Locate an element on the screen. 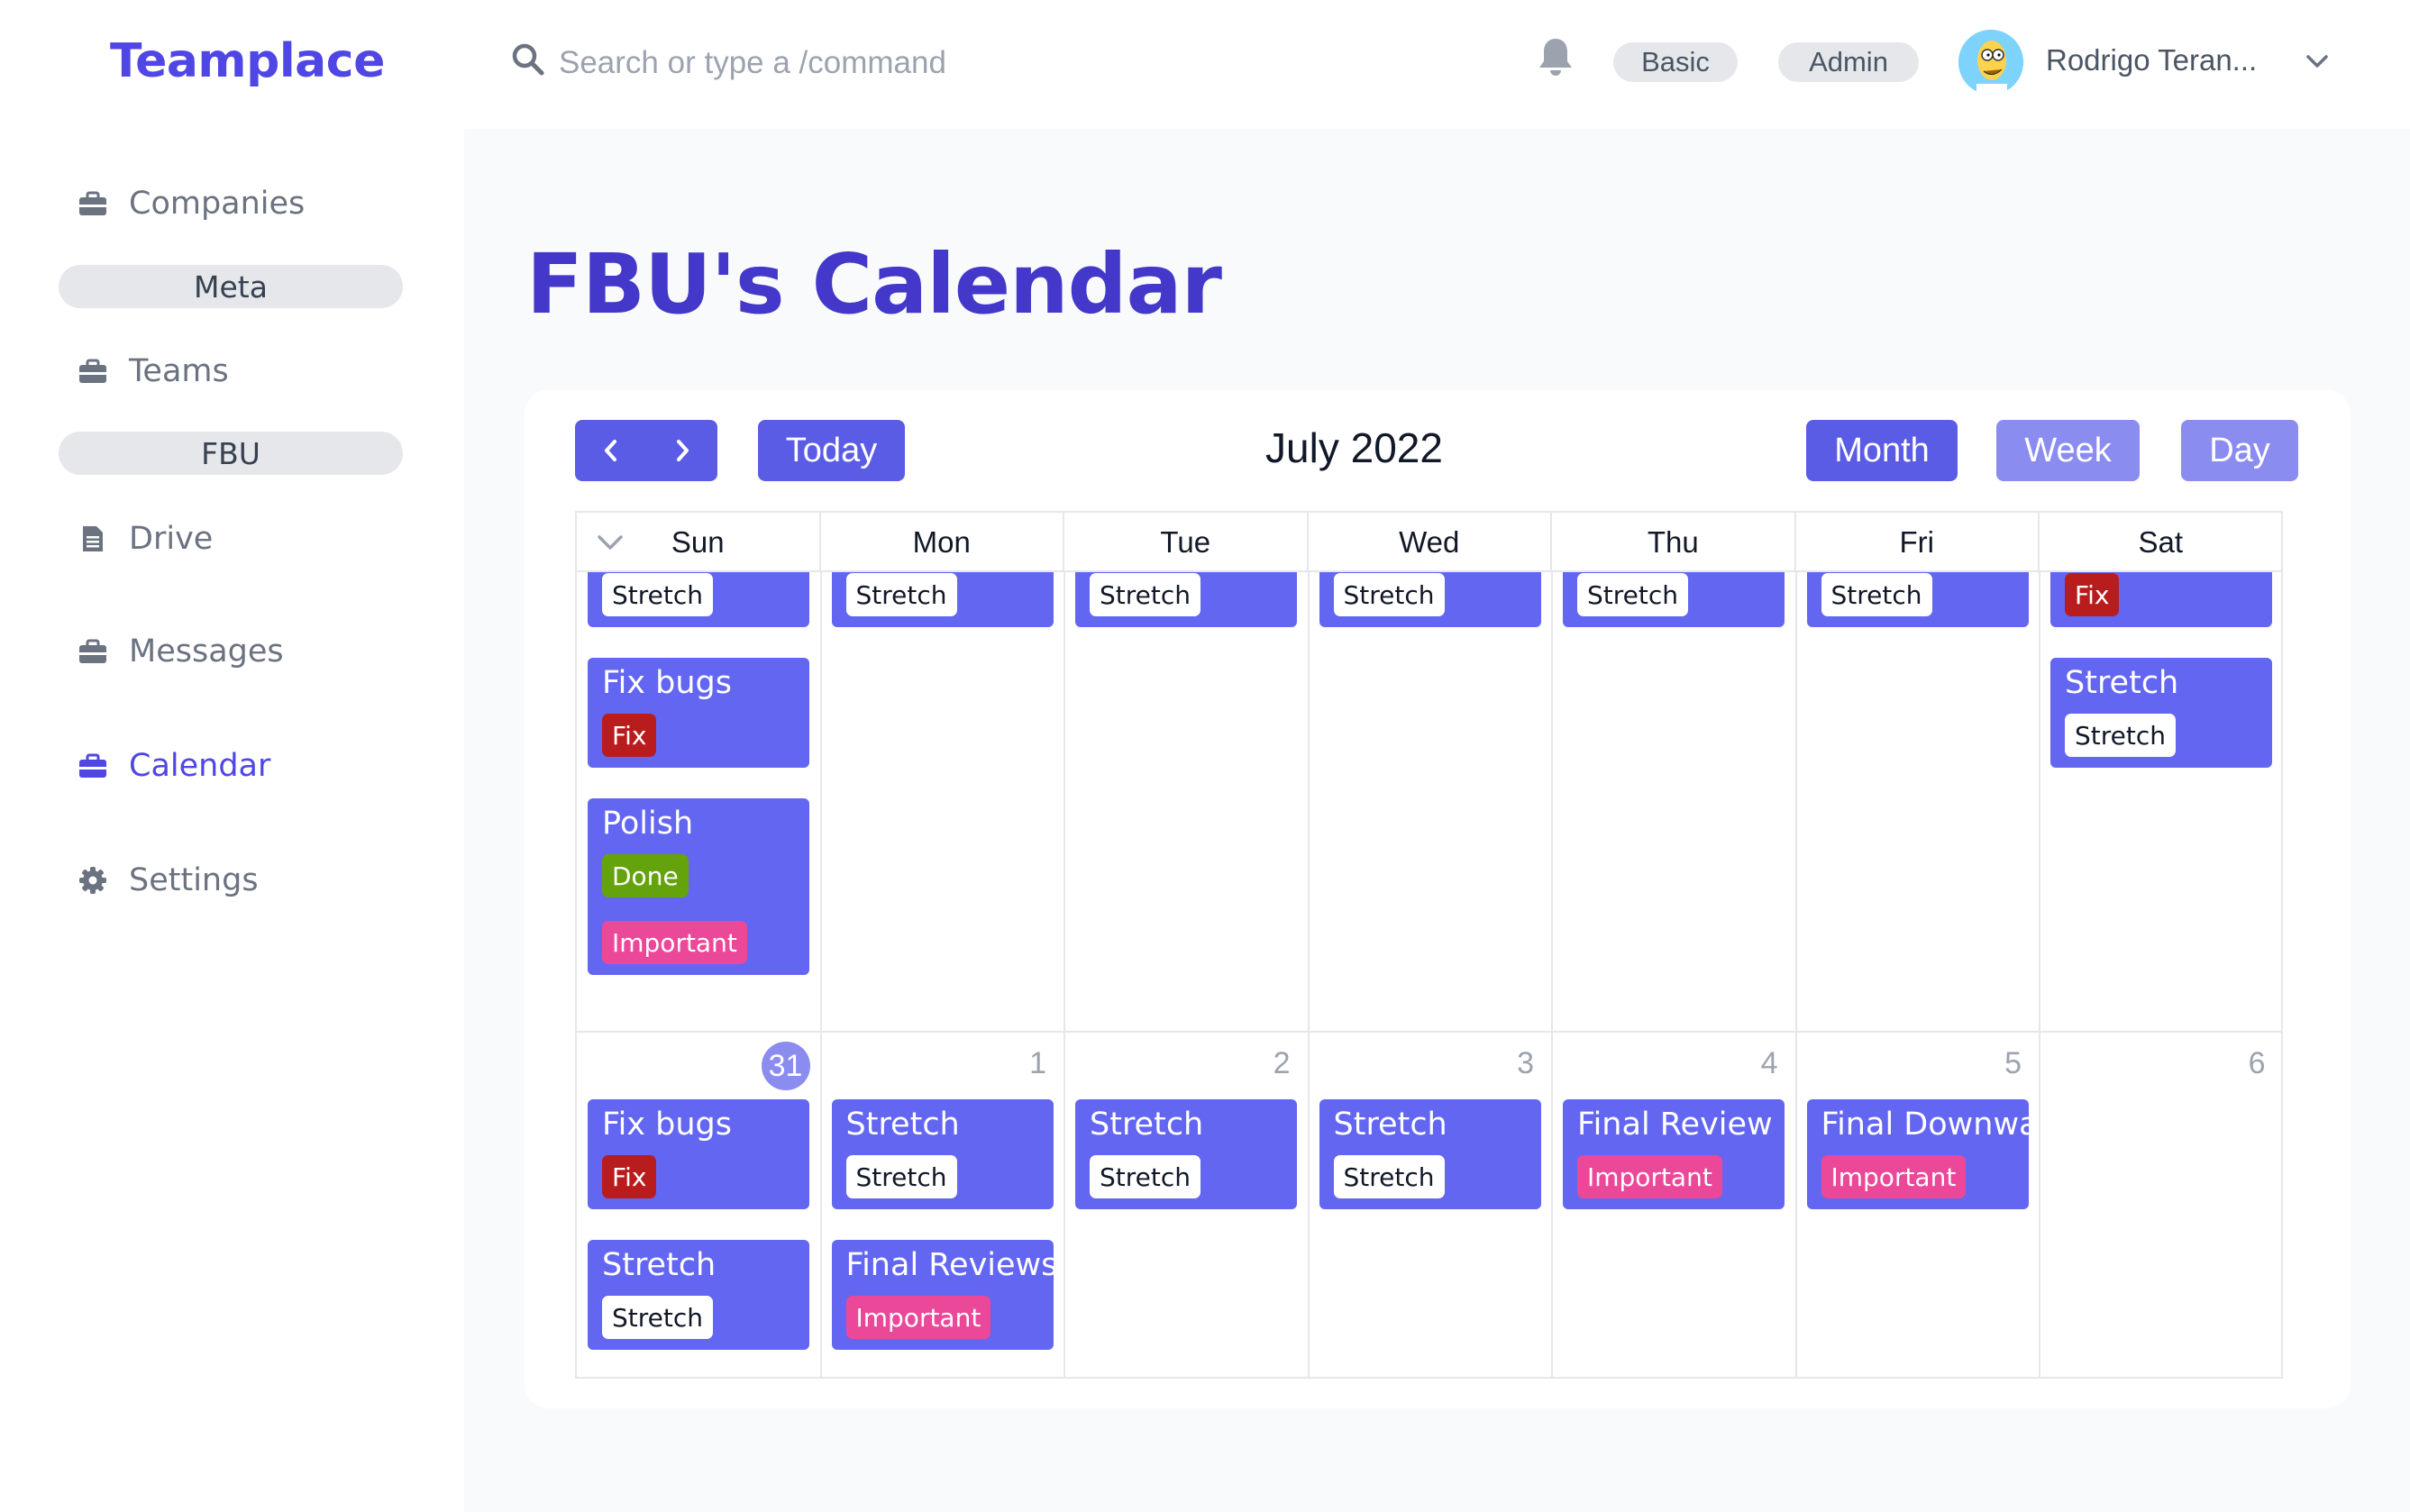 This screenshot has width=2410, height=1512. day-header-sat: Sat is located at coordinates (2161, 542).